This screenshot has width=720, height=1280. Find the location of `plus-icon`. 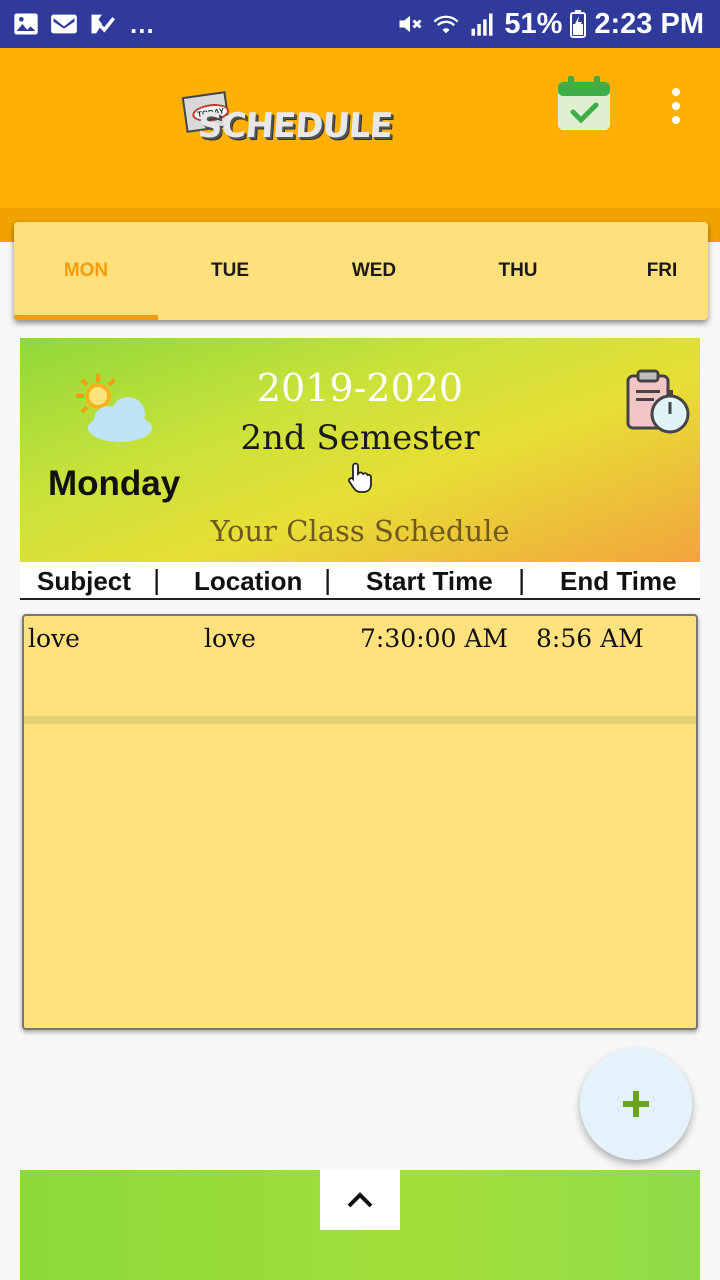

plus-icon is located at coordinates (636, 1104).